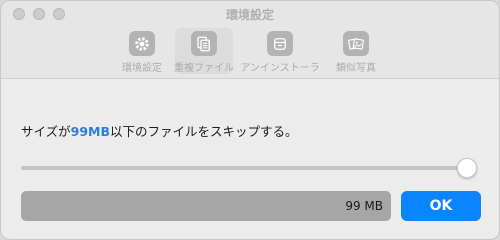  I want to click on gear-icon, so click(142, 43).